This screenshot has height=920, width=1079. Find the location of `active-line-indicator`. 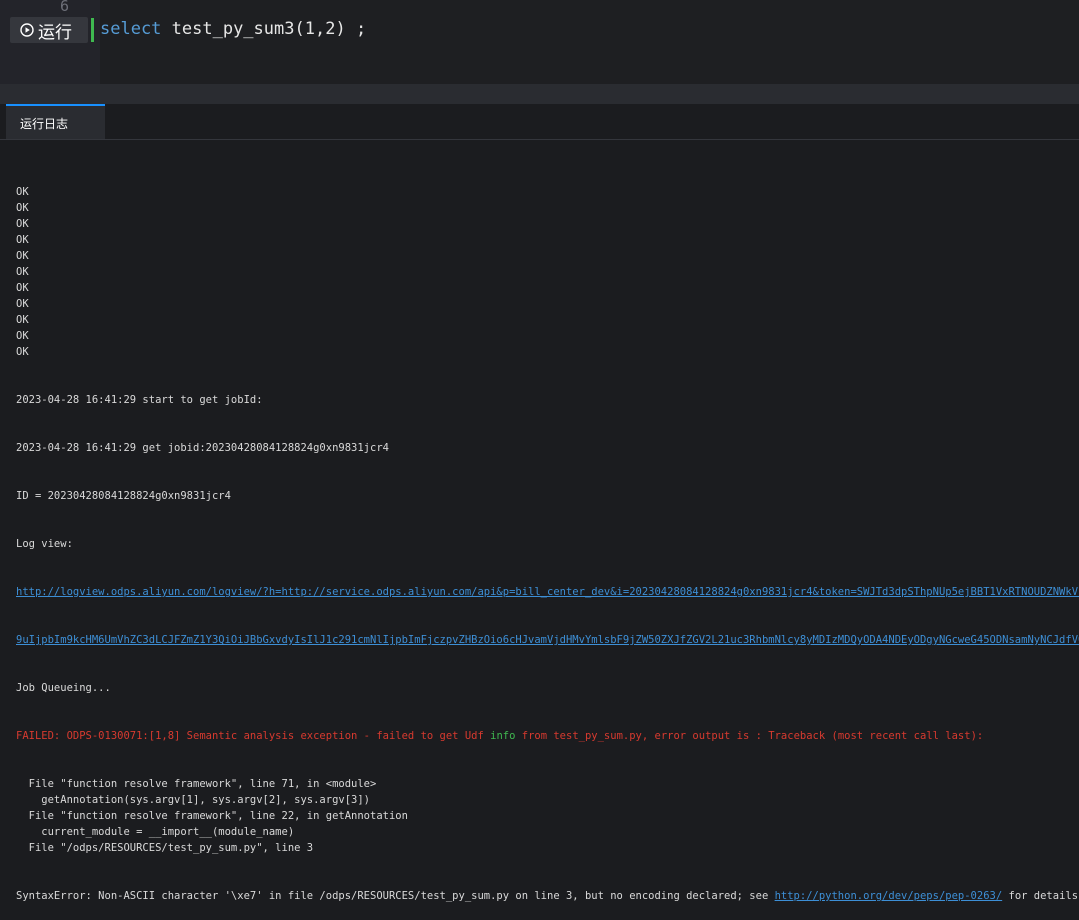

active-line-indicator is located at coordinates (92, 30).